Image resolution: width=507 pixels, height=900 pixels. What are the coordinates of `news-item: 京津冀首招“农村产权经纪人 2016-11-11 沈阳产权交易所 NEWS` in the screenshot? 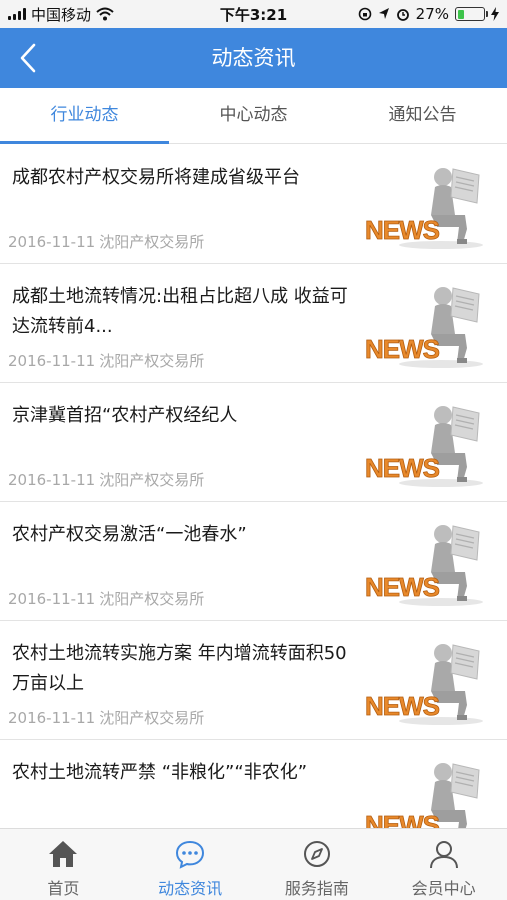 It's located at (253, 442).